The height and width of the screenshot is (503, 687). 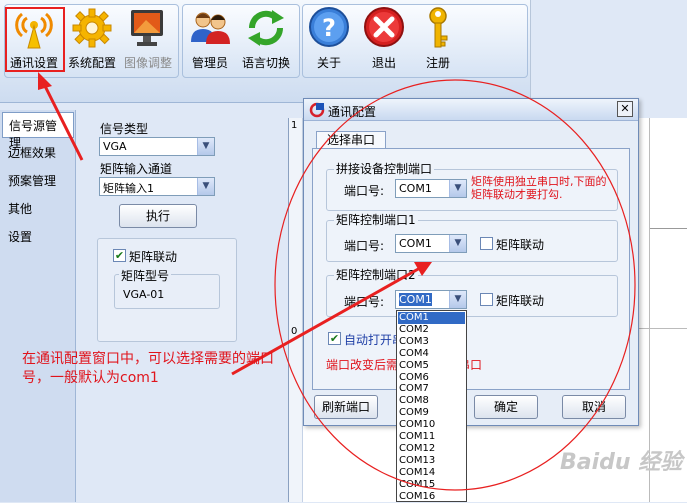 I want to click on annotation-text: 在通讯配置窗口中，可以选择需要的端口号，一般默认为com1, so click(x=148, y=368).